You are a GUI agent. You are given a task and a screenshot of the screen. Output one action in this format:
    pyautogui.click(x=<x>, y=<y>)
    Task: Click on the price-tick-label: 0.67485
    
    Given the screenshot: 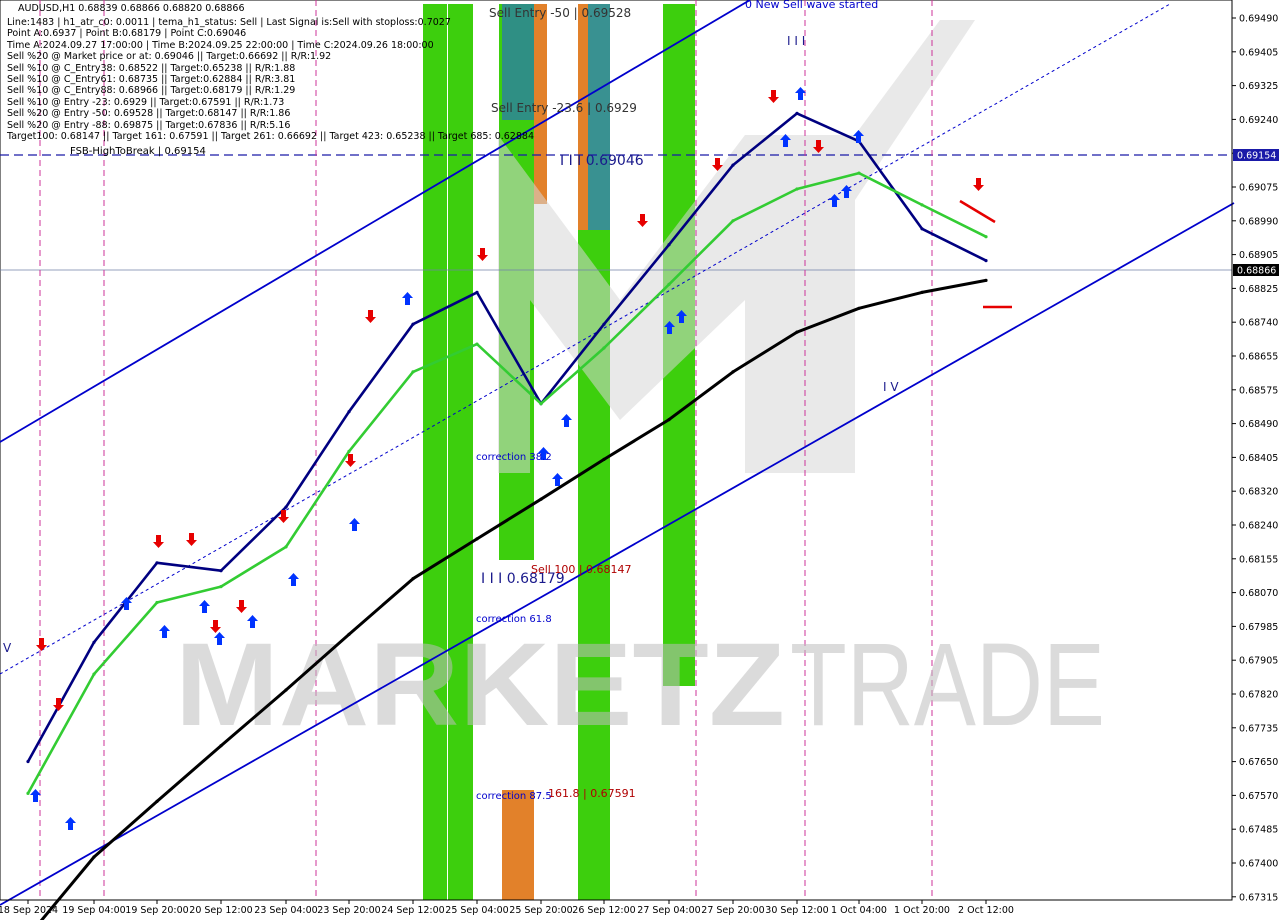 What is the action you would take?
    pyautogui.click(x=1258, y=830)
    